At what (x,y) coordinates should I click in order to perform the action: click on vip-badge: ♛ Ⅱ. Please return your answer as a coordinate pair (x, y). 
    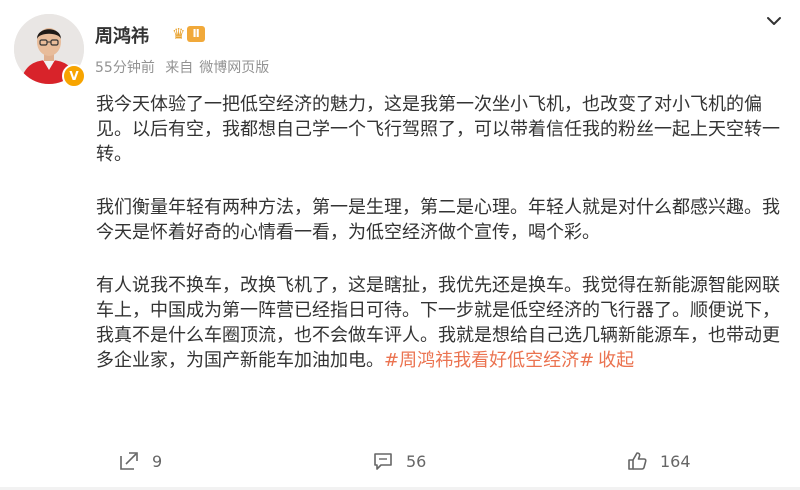
    Looking at the image, I should click on (188, 34).